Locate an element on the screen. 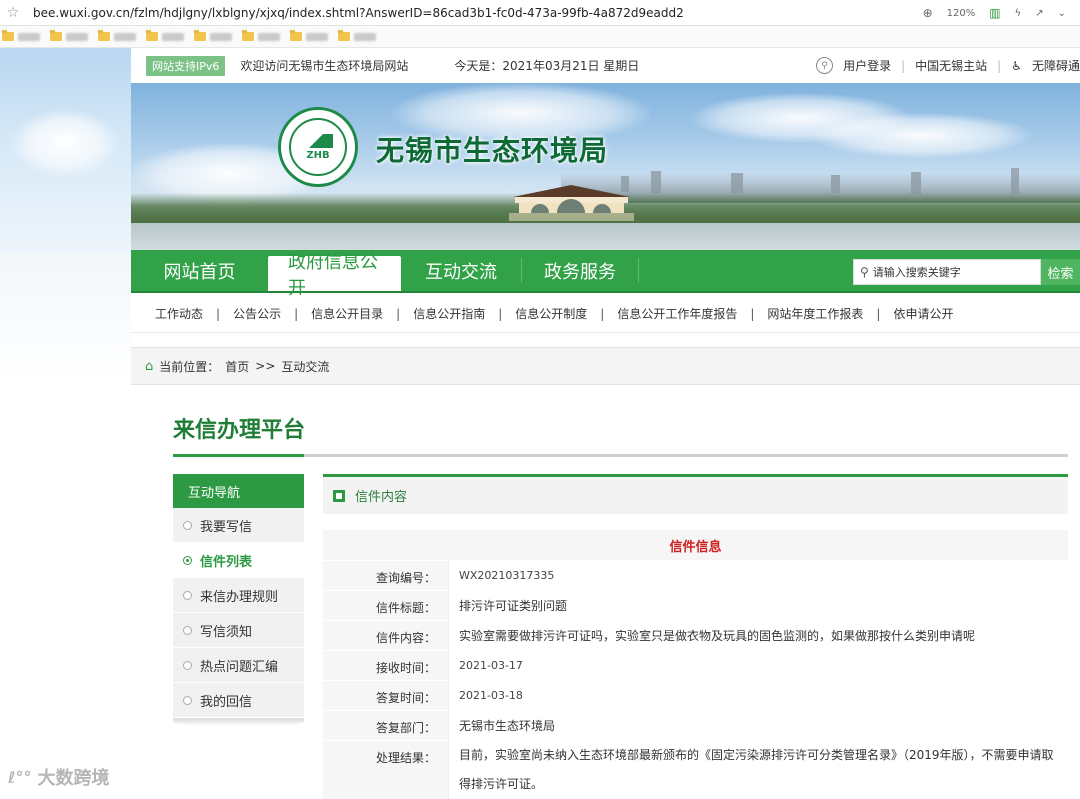 This screenshot has width=1080, height=799. table-row: 答复时间： 2021-03-18 is located at coordinates (695, 695).